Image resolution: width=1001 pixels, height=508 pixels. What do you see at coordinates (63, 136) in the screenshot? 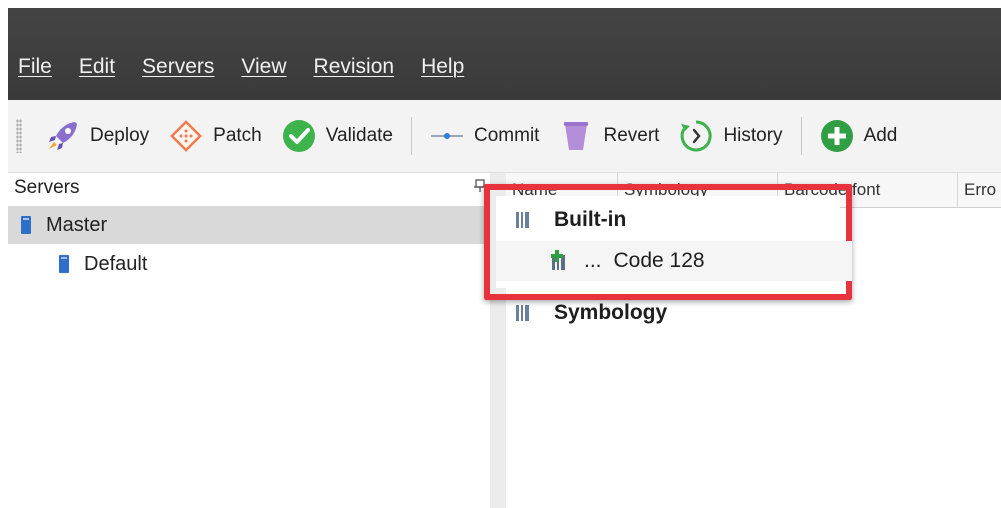
I see `rocket-icon` at bounding box center [63, 136].